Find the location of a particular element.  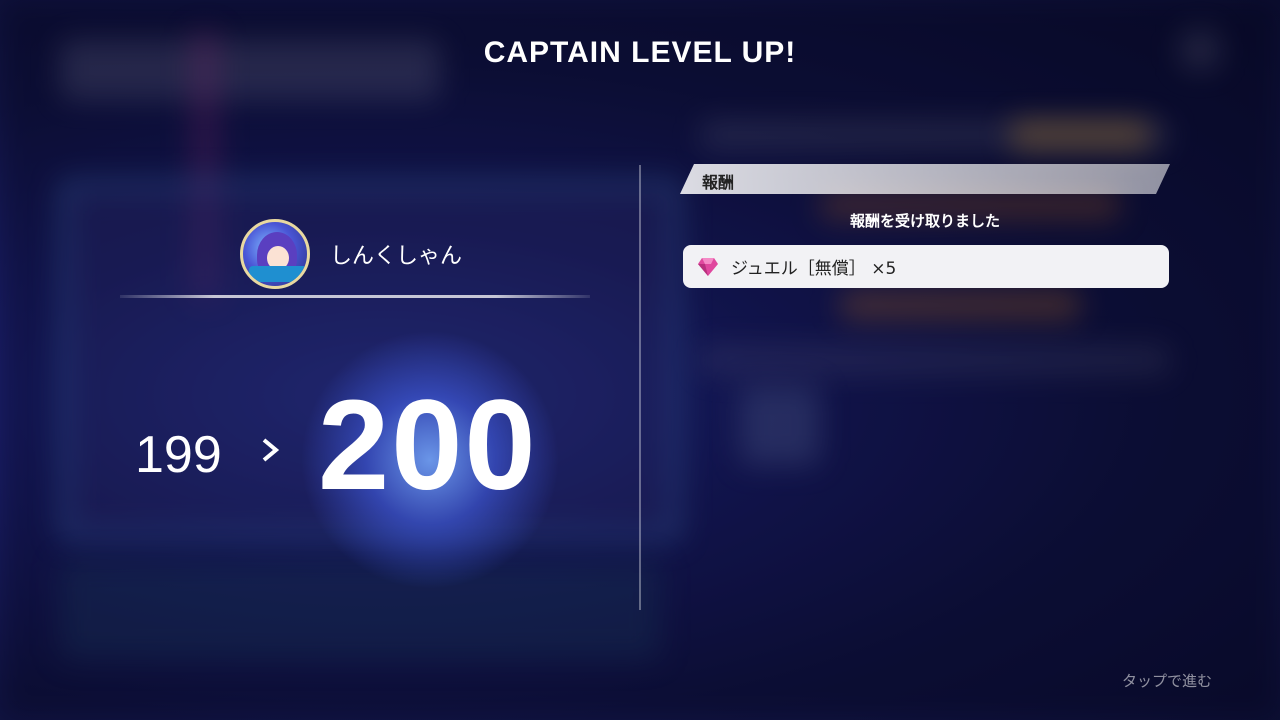

chevron-right-icon is located at coordinates (271, 450).